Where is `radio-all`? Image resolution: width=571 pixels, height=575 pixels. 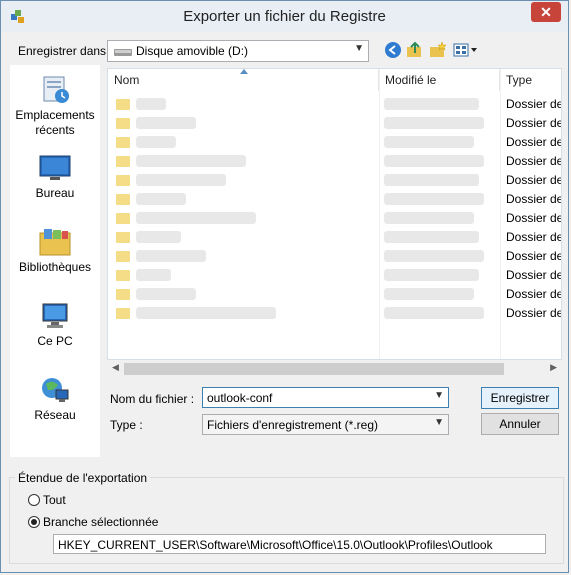
radio-all is located at coordinates (34, 500).